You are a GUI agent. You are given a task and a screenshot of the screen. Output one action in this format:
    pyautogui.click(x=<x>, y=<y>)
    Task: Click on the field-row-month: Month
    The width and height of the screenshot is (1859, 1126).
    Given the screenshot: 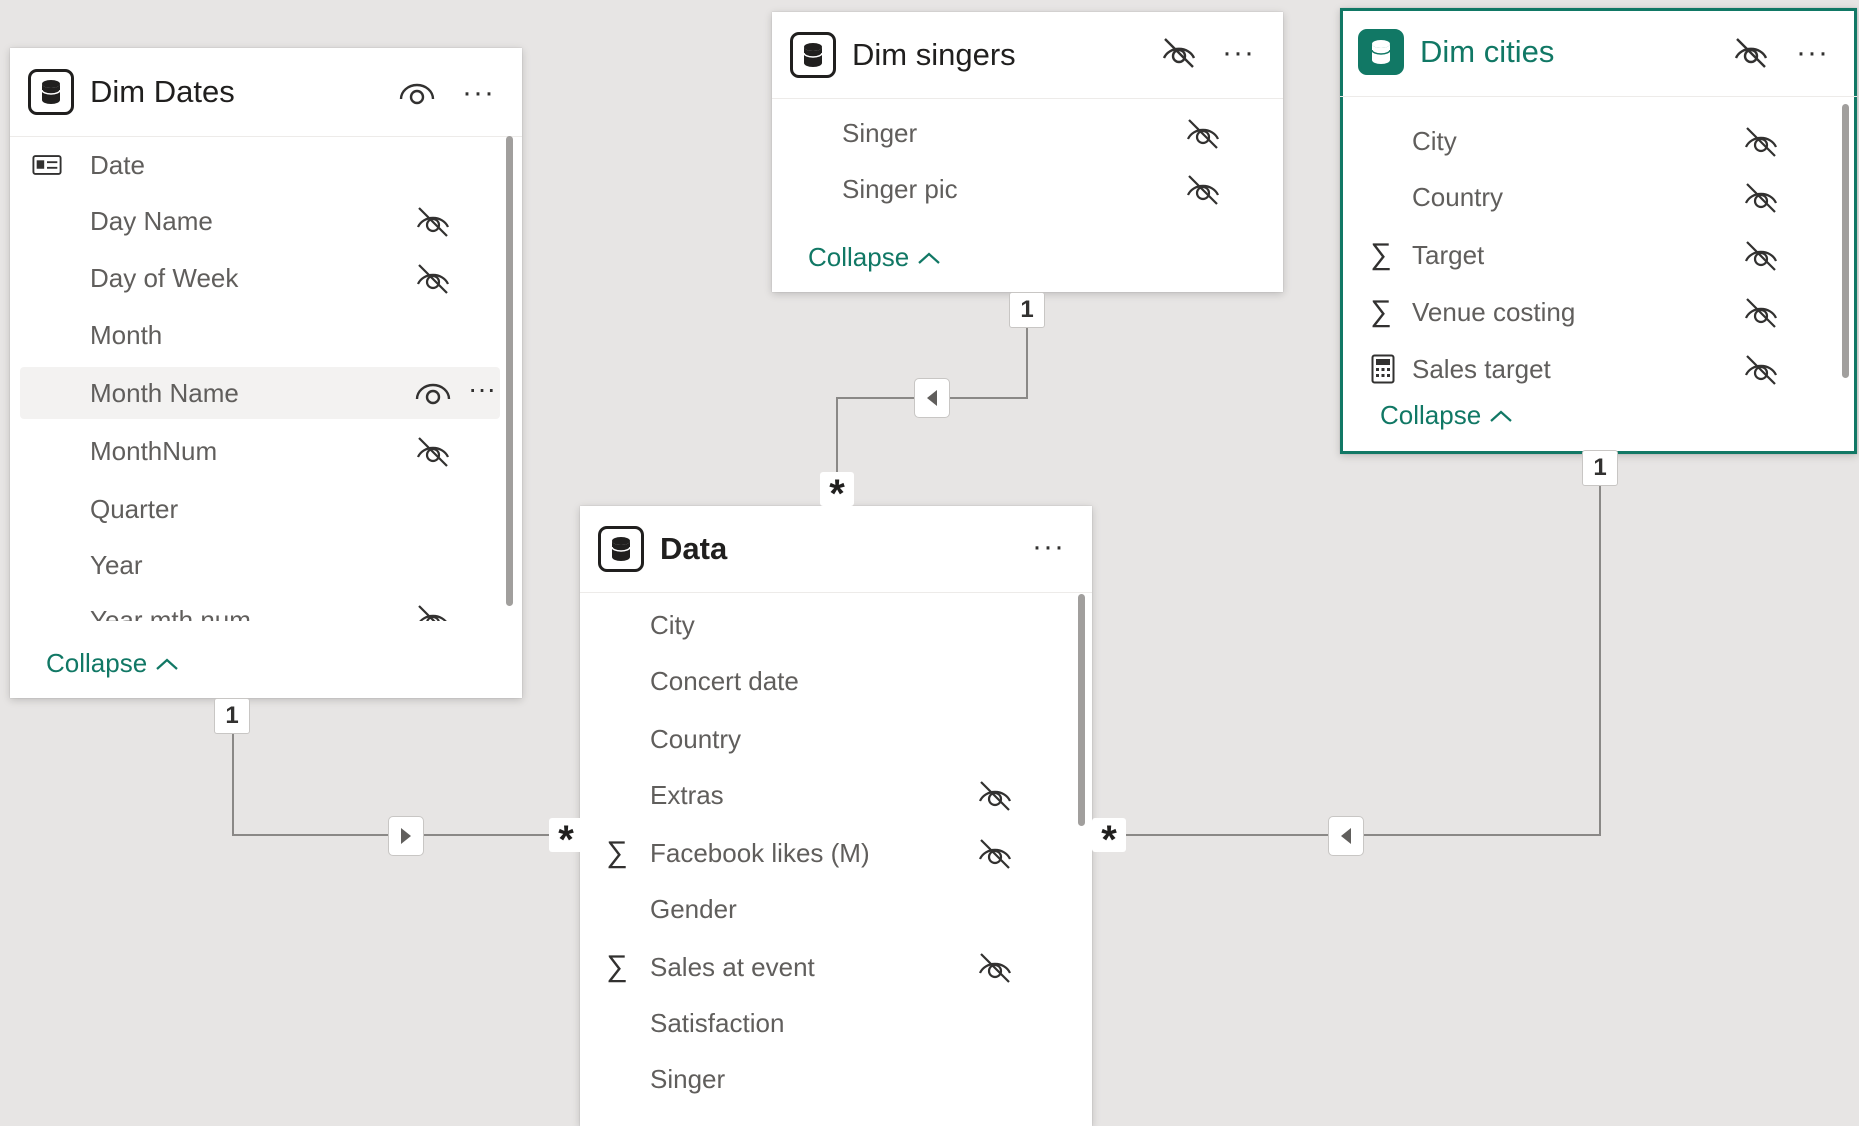 What is the action you would take?
    pyautogui.click(x=260, y=335)
    